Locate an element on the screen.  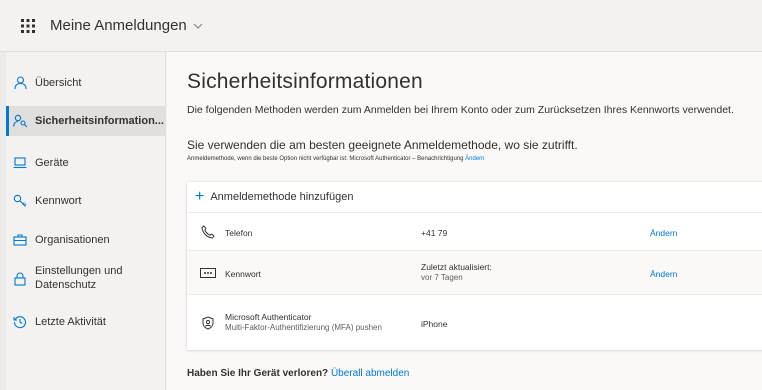
sidebar-item-label: Einstellungen und Datenschutz is located at coordinates (79, 278).